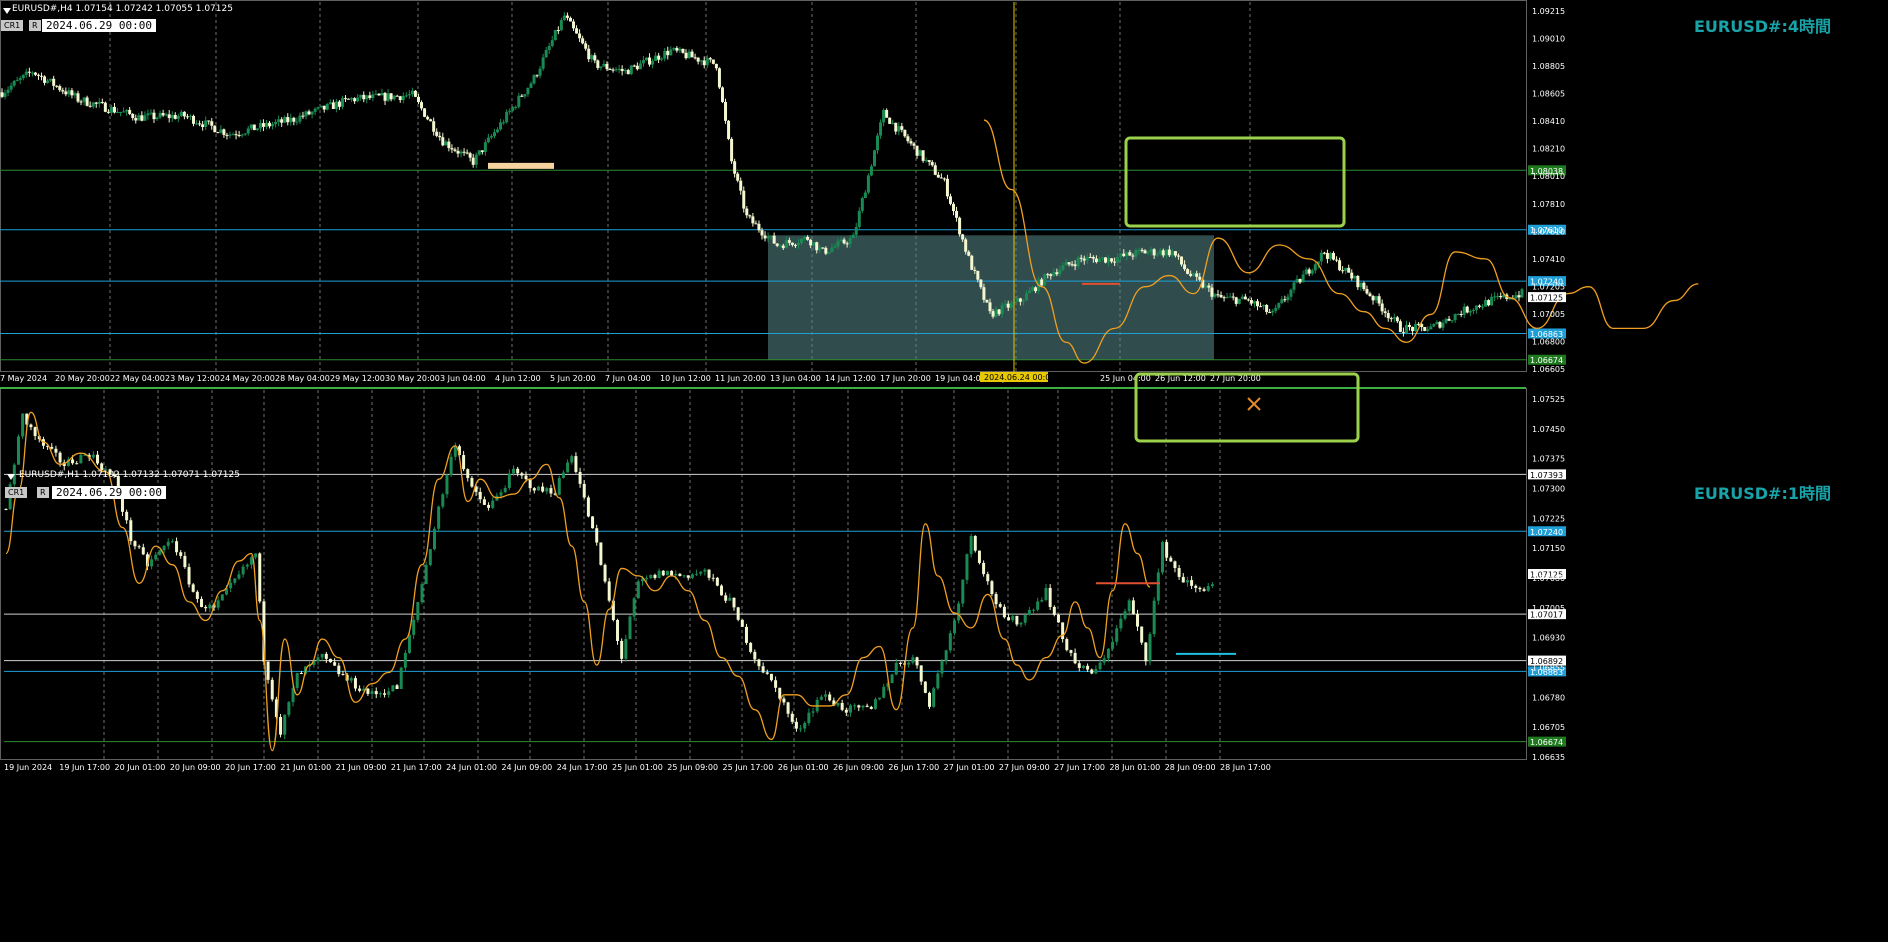 The width and height of the screenshot is (1888, 942). Describe the element at coordinates (43, 492) in the screenshot. I see `h1-r-tag: R` at that location.